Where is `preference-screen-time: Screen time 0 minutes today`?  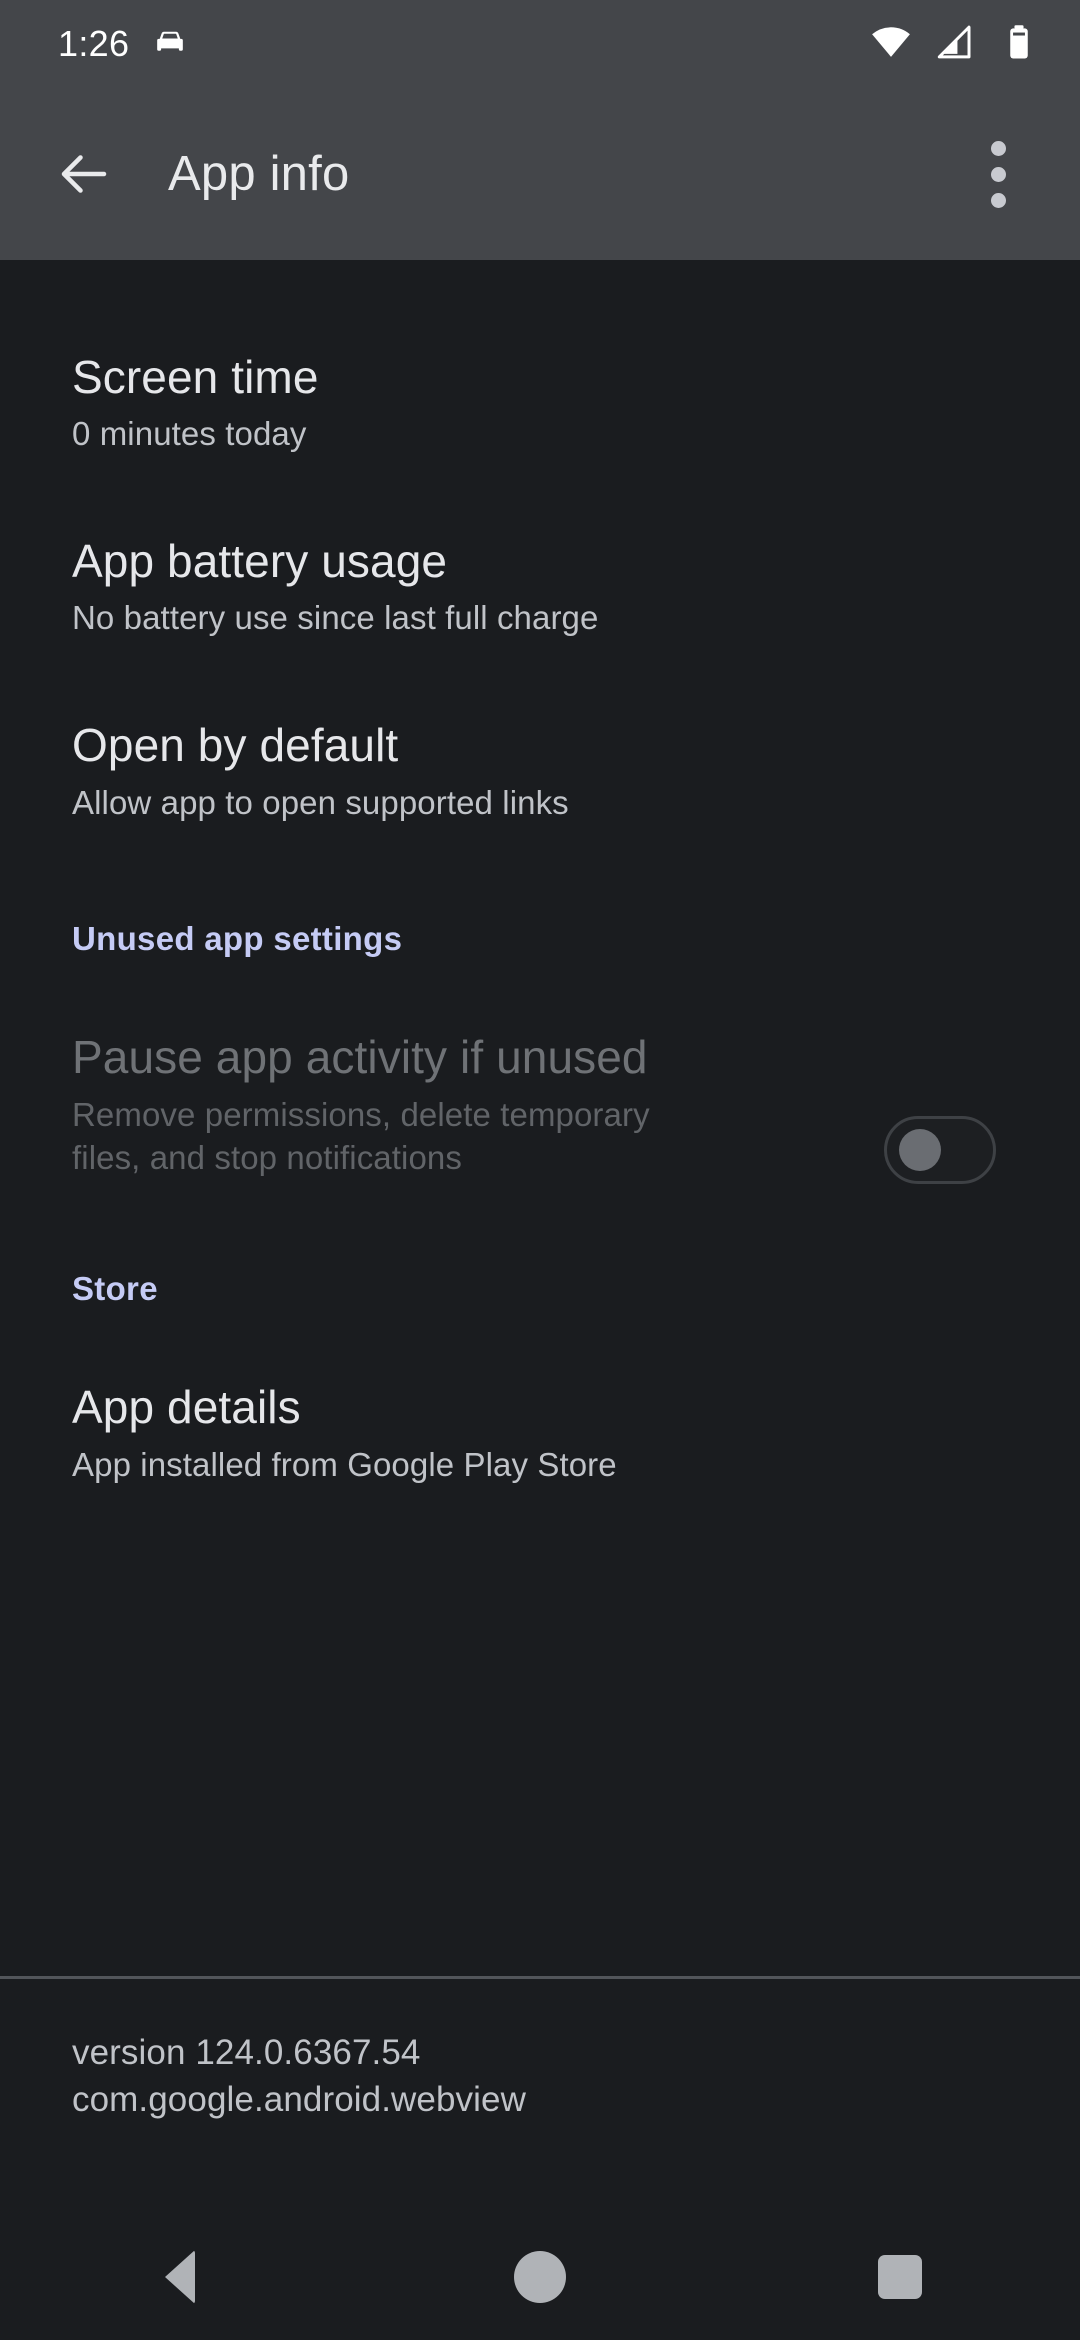
preference-screen-time: Screen time 0 minutes today is located at coordinates (540, 358).